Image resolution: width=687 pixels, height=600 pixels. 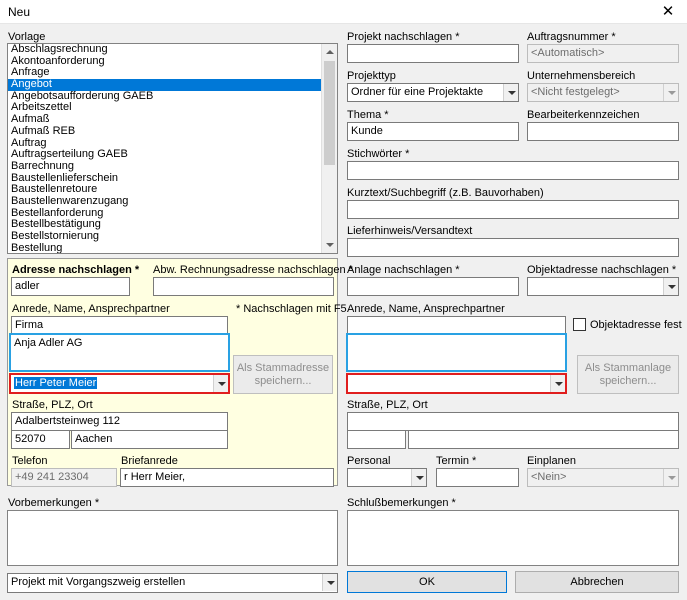 What do you see at coordinates (603, 53) in the screenshot?
I see `auftragsnummer-input: <Automatisch>` at bounding box center [603, 53].